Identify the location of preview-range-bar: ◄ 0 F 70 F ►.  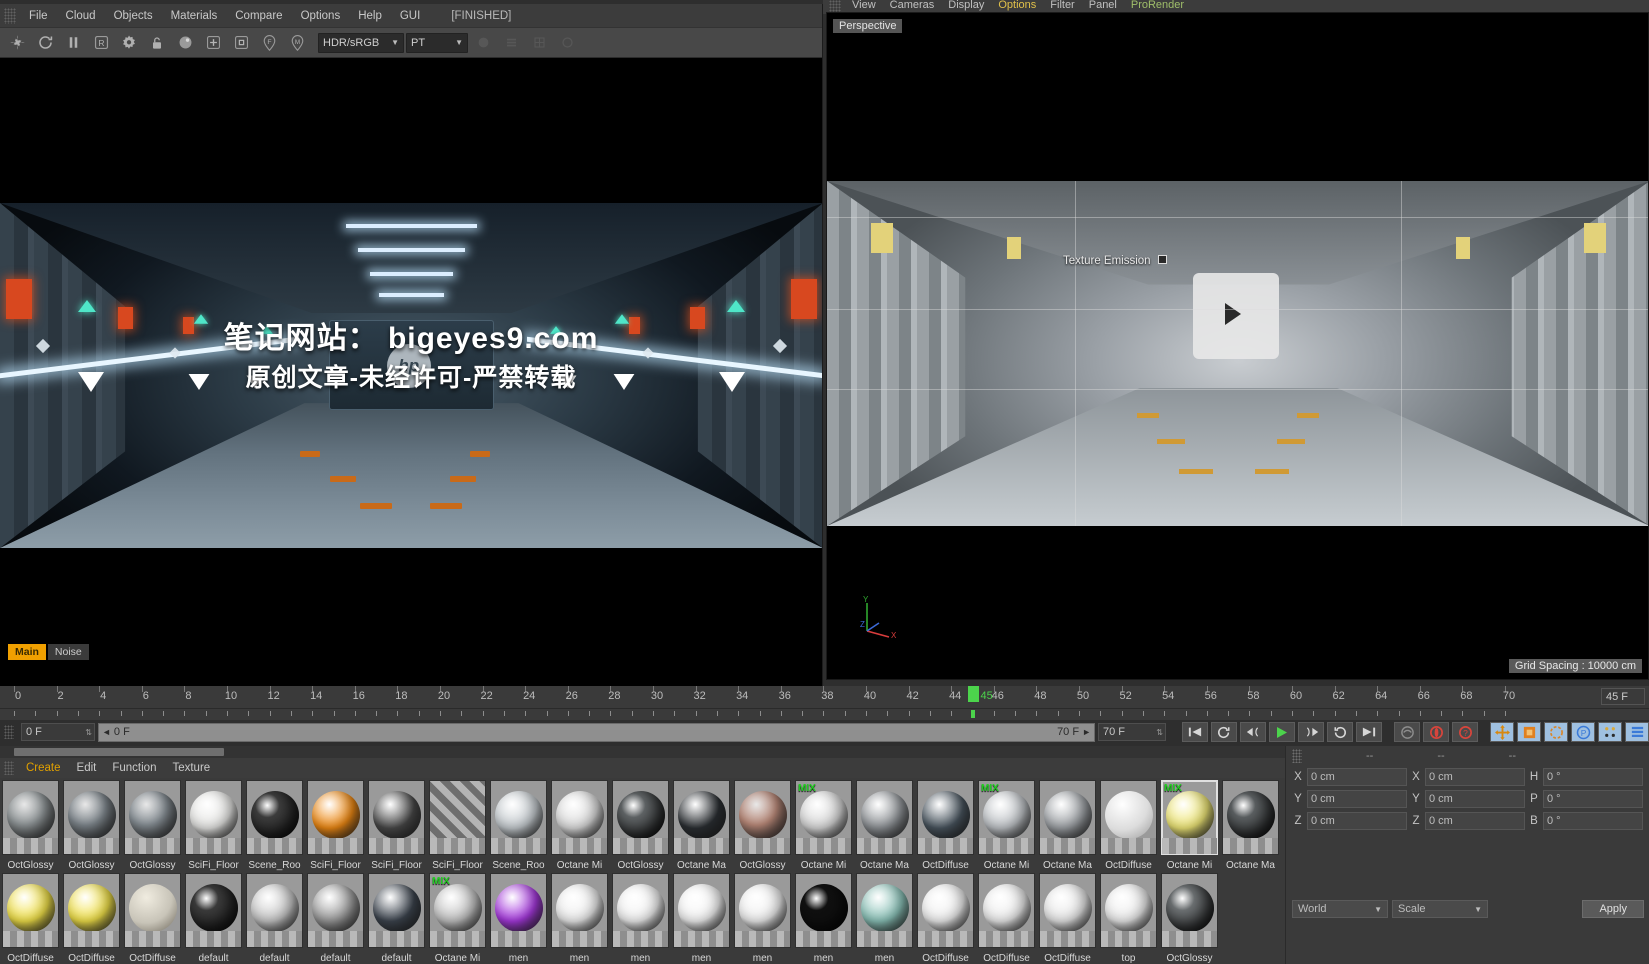
(596, 732).